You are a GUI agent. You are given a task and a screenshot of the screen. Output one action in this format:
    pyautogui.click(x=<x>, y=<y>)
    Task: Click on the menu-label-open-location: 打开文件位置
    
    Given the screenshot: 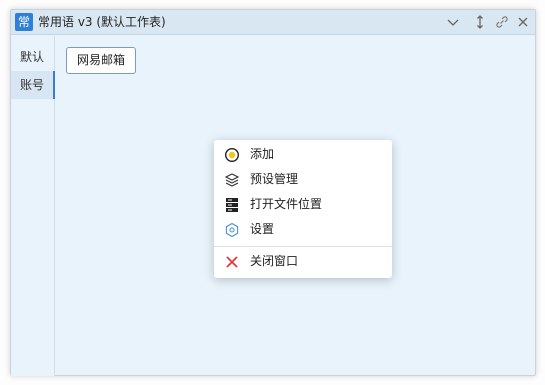 What is the action you would take?
    pyautogui.click(x=286, y=204)
    